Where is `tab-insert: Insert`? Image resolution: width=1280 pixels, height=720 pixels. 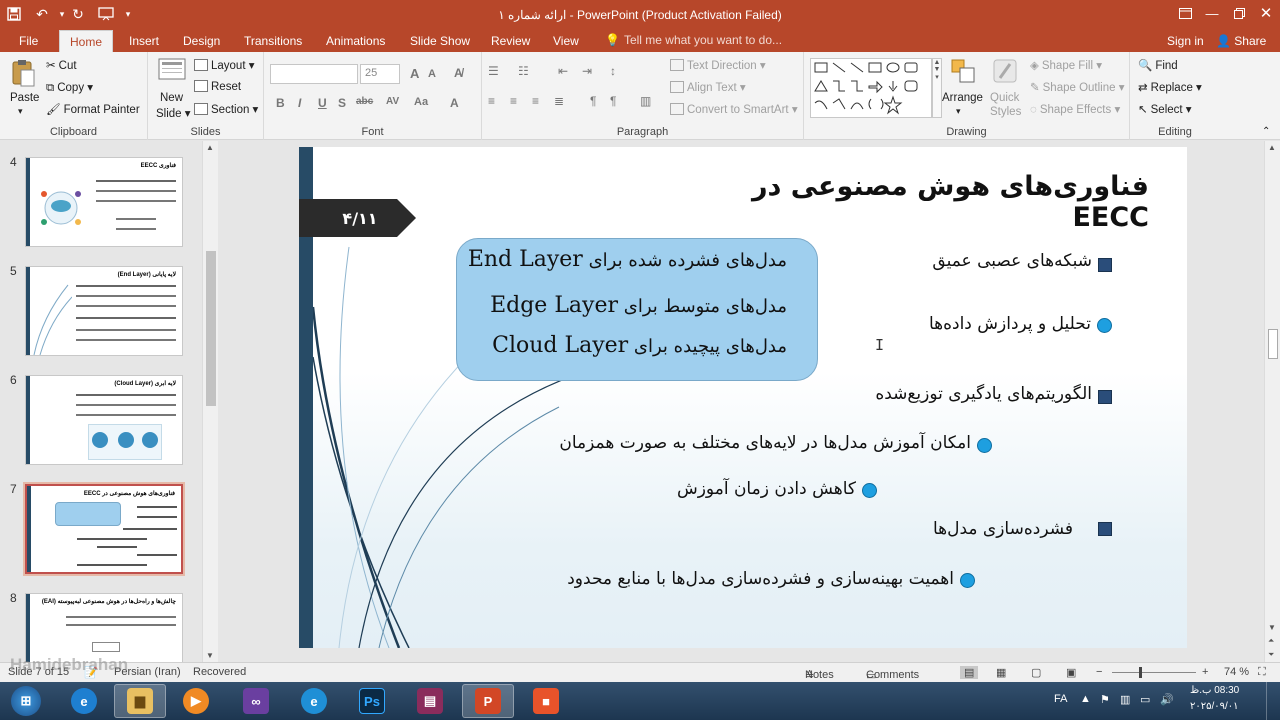 tab-insert: Insert is located at coordinates (144, 42).